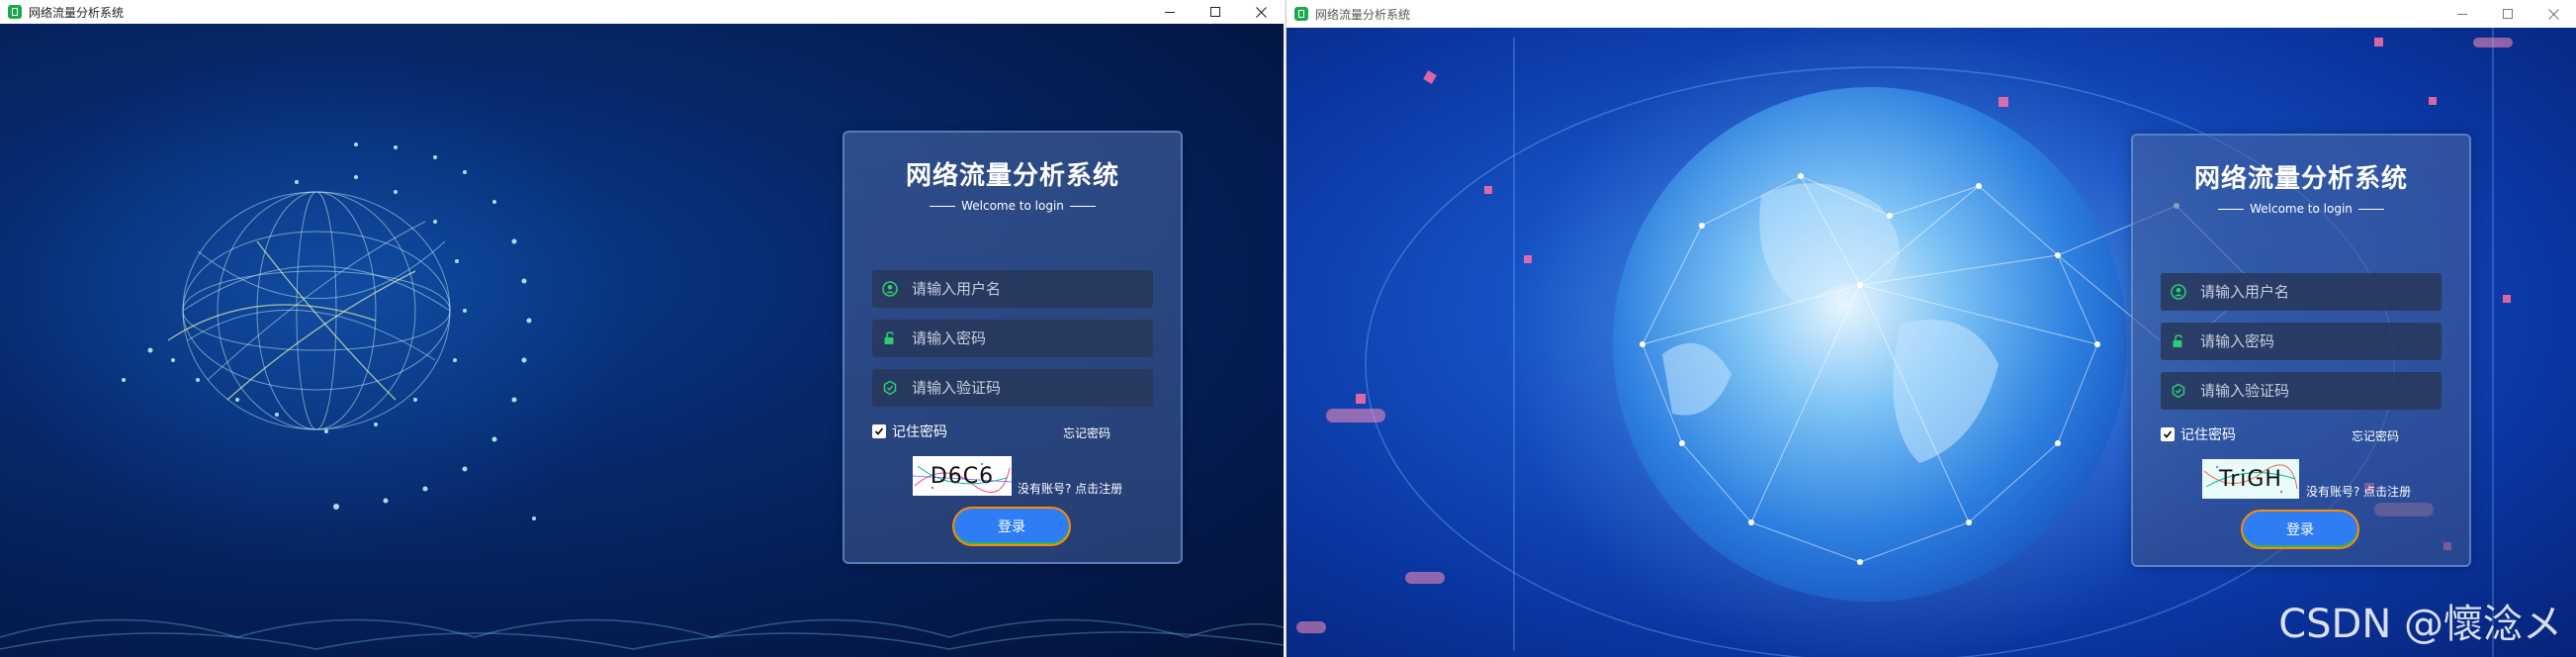 Image resolution: width=2576 pixels, height=657 pixels. I want to click on captcha-image: TriGH, so click(2250, 479).